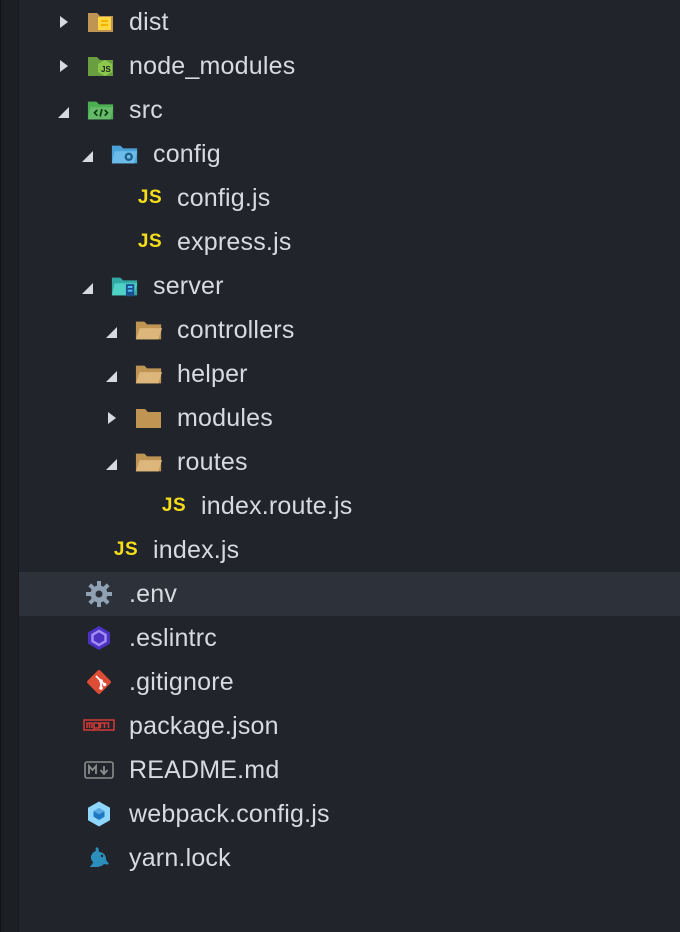 The image size is (680, 932). I want to click on tree-item-label: webpack.config.js, so click(229, 814).